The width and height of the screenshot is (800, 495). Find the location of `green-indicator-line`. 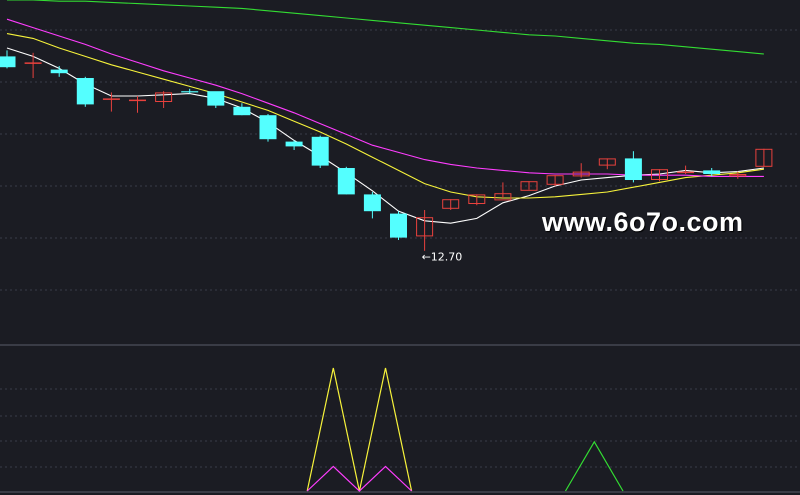

green-indicator-line is located at coordinates (594, 466).